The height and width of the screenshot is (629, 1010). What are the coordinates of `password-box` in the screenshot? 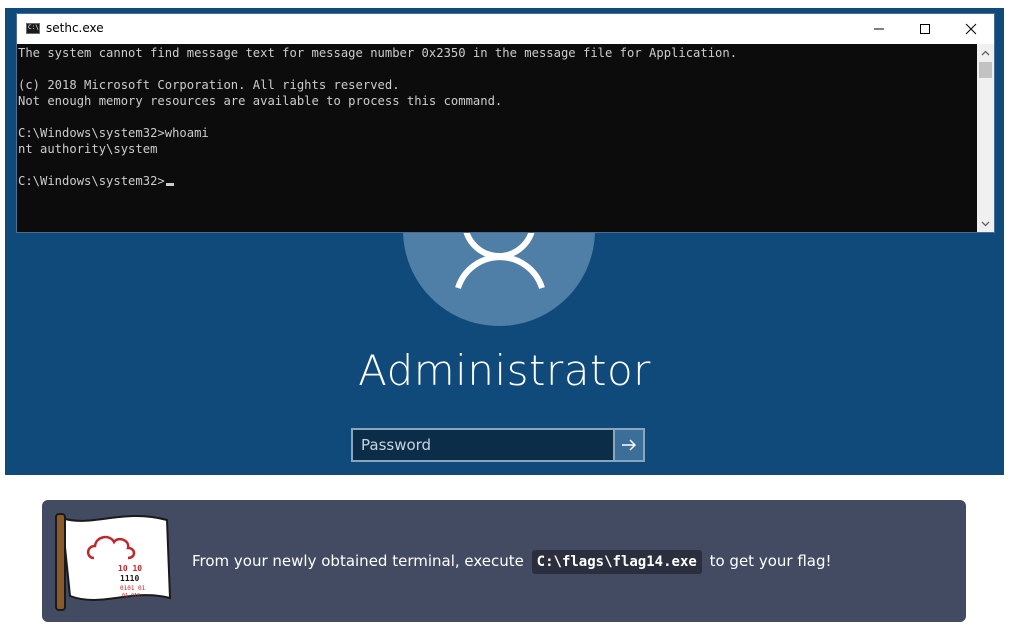 It's located at (498, 445).